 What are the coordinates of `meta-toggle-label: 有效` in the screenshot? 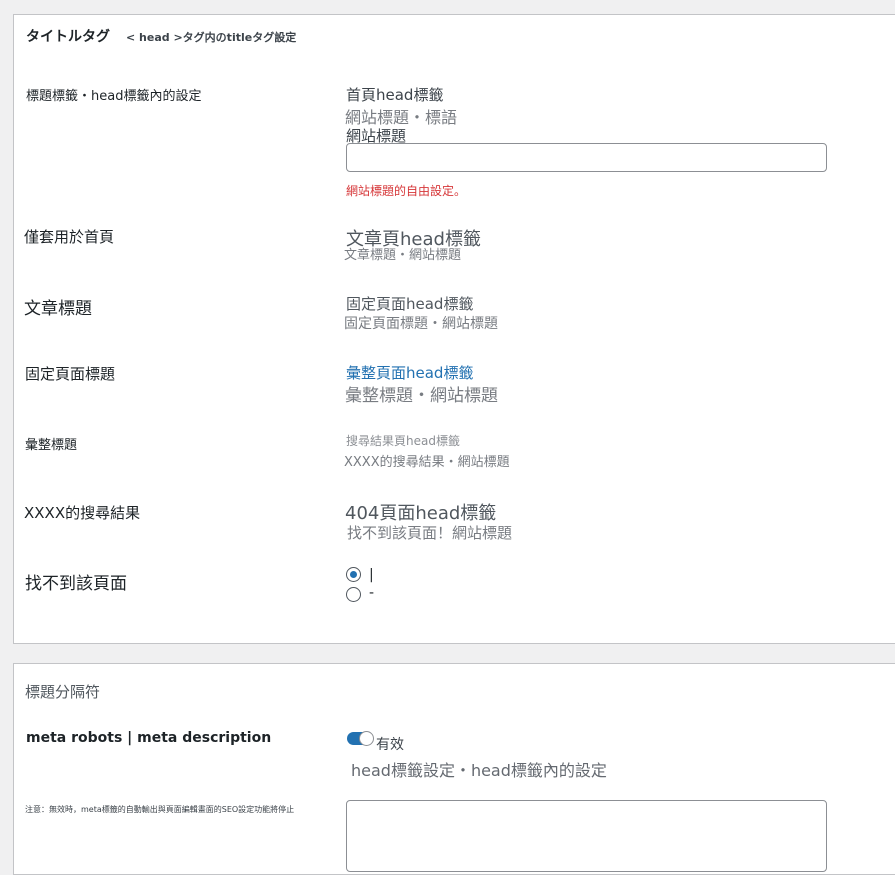 It's located at (390, 745).